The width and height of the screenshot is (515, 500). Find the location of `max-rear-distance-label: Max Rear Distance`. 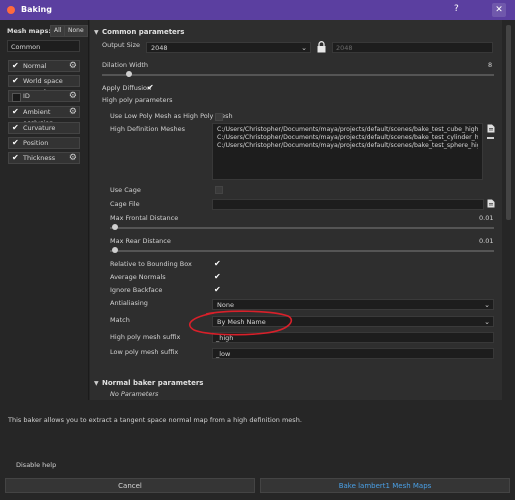

max-rear-distance-label: Max Rear Distance is located at coordinates (140, 241).